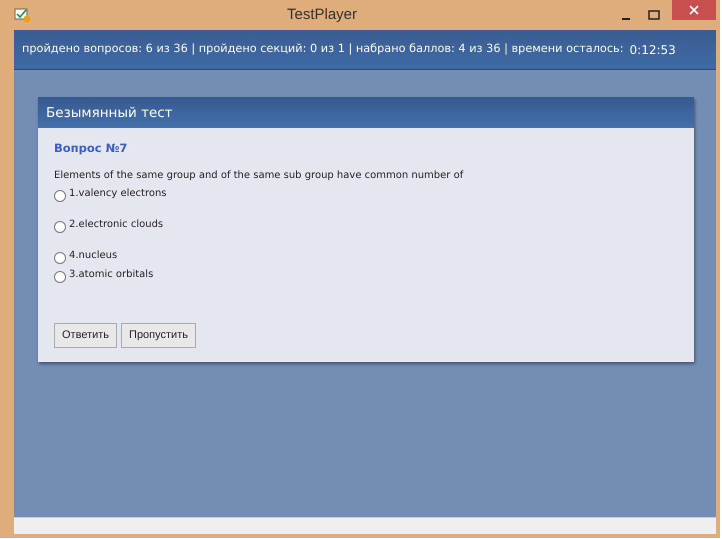 This screenshot has height=539, width=722. I want to click on option-label: 1.valency electrons, so click(118, 194).